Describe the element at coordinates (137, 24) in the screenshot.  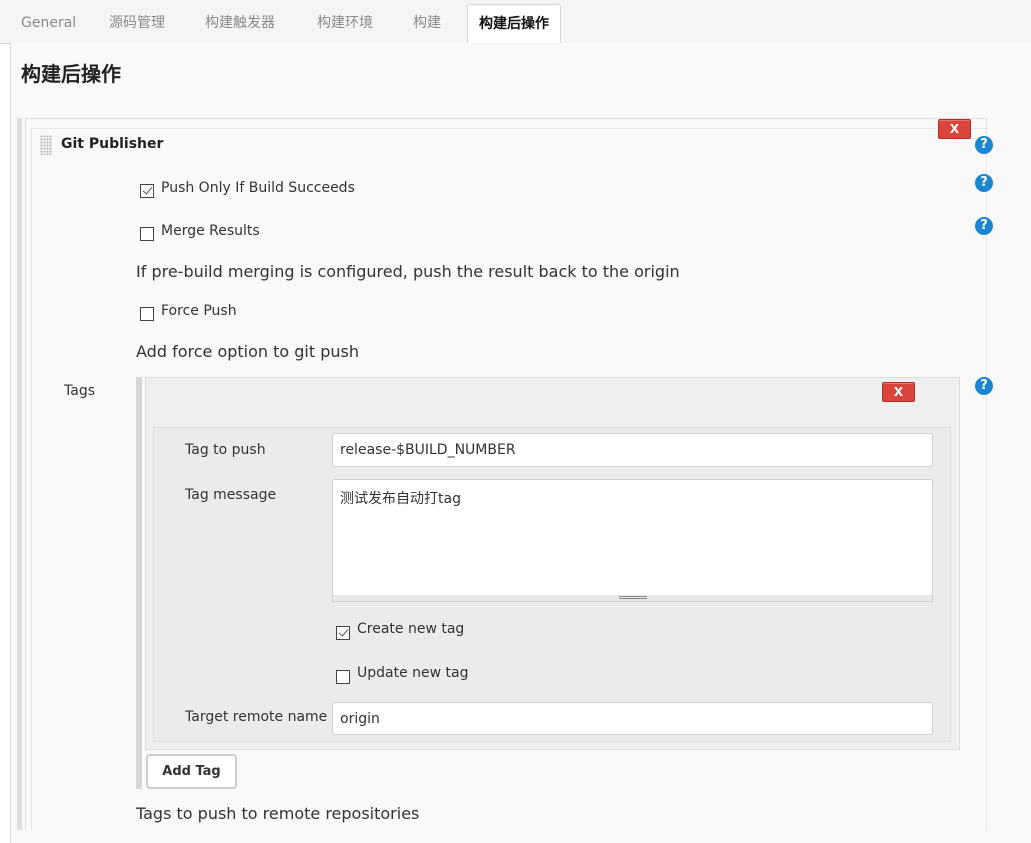
I see `tab-source-control: 源码管理` at that location.